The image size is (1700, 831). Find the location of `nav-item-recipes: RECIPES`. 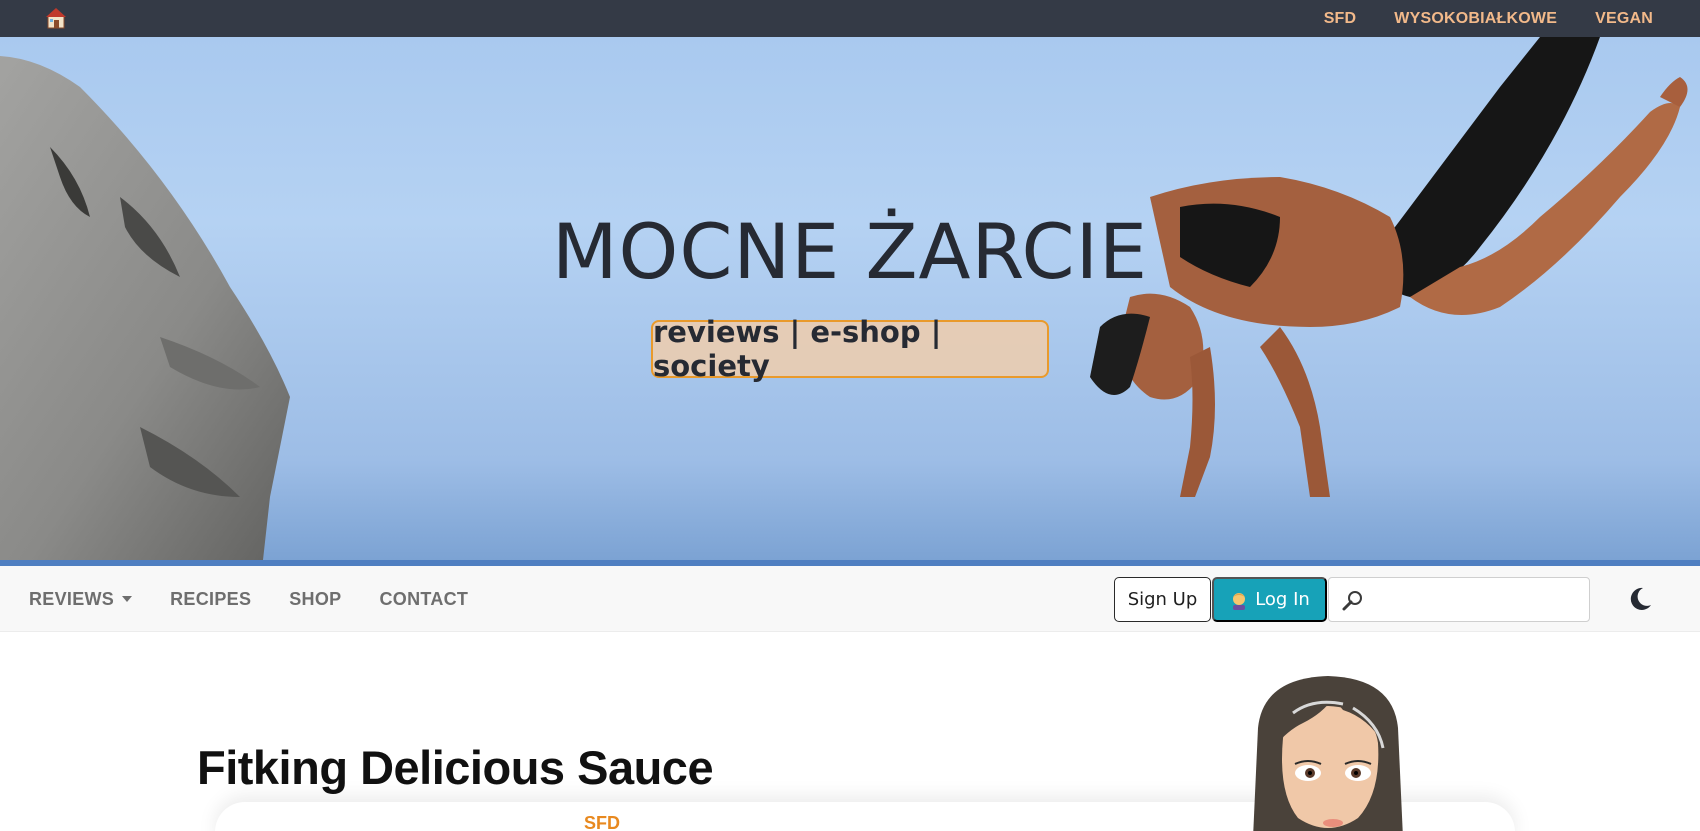

nav-item-recipes: RECIPES is located at coordinates (210, 599).